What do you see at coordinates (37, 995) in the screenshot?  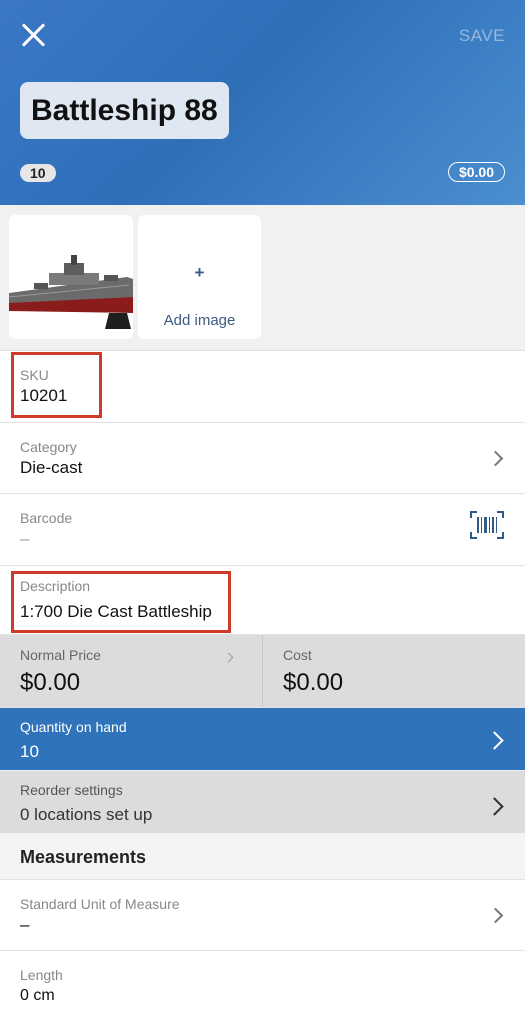 I see `length-value: 0 cm` at bounding box center [37, 995].